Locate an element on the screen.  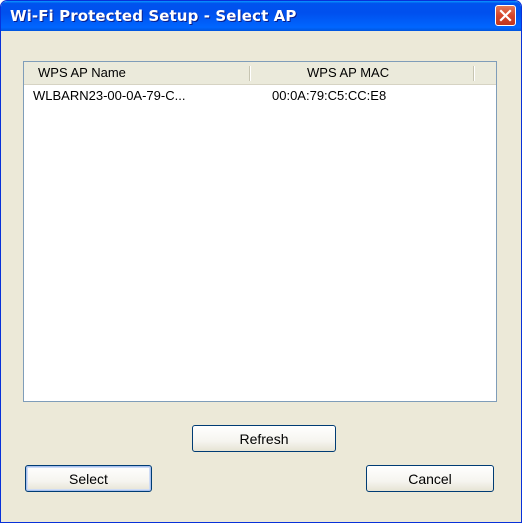
list-item: WLBARN23-00-0A-79-C... 00:0A:79:C5:CC:E8 is located at coordinates (260, 96).